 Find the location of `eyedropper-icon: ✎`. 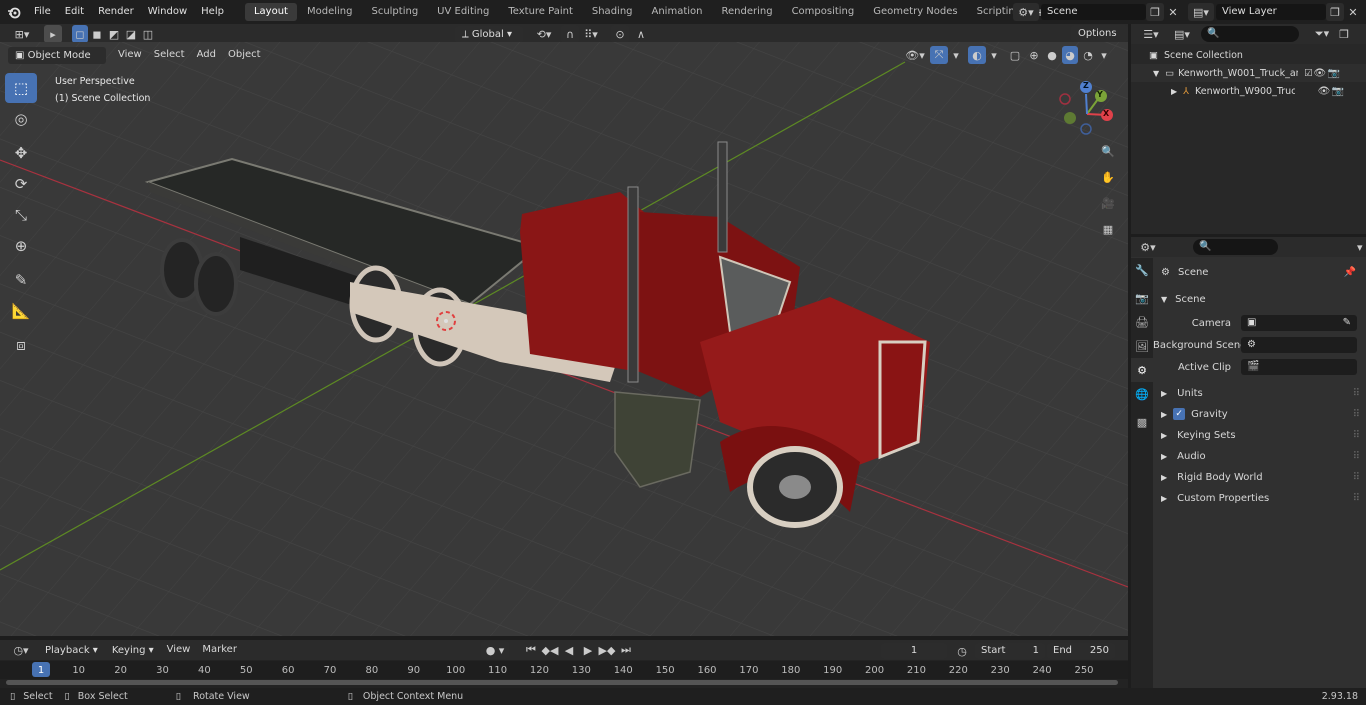

eyedropper-icon: ✎ is located at coordinates (1347, 323).